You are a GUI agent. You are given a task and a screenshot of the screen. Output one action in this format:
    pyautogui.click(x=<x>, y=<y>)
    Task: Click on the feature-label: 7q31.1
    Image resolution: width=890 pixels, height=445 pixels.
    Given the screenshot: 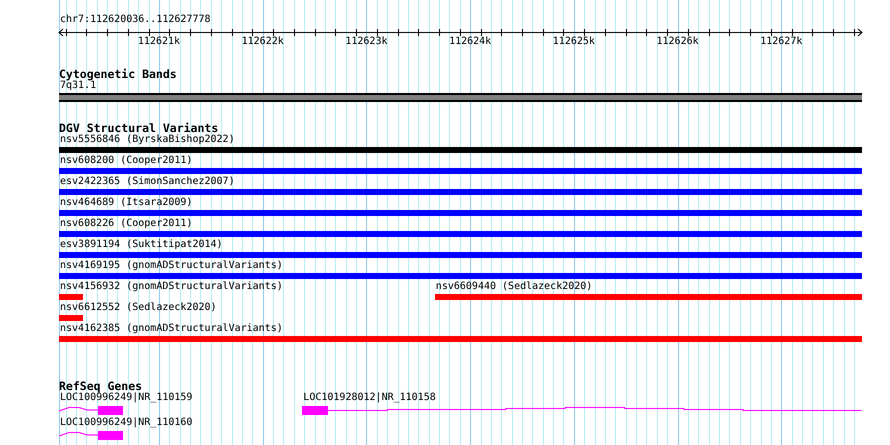 What is the action you would take?
    pyautogui.click(x=78, y=86)
    